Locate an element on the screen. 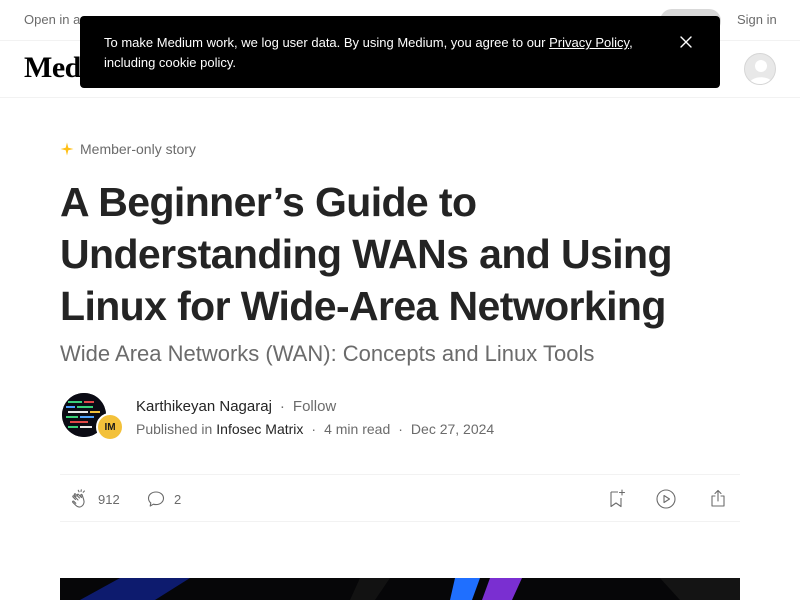 The height and width of the screenshot is (600, 800). responses-button: 2 is located at coordinates (162, 499).